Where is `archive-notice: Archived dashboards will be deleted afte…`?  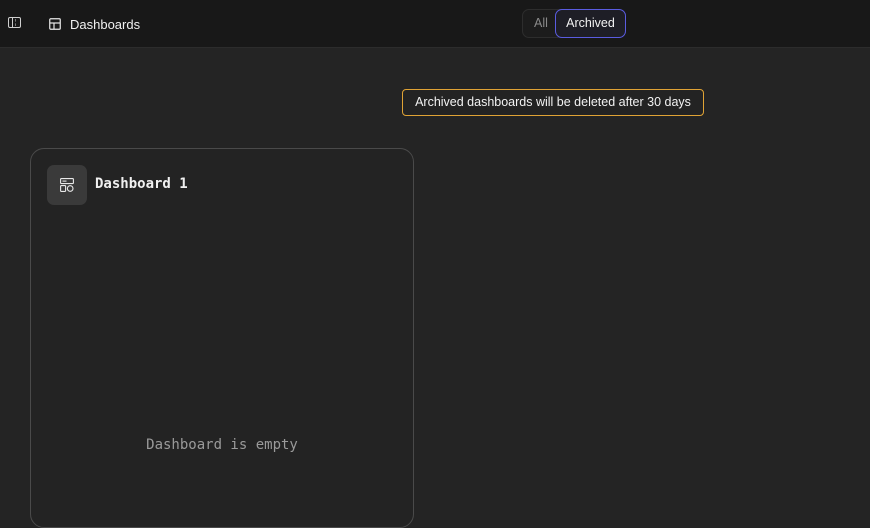 archive-notice: Archived dashboards will be deleted afte… is located at coordinates (553, 102).